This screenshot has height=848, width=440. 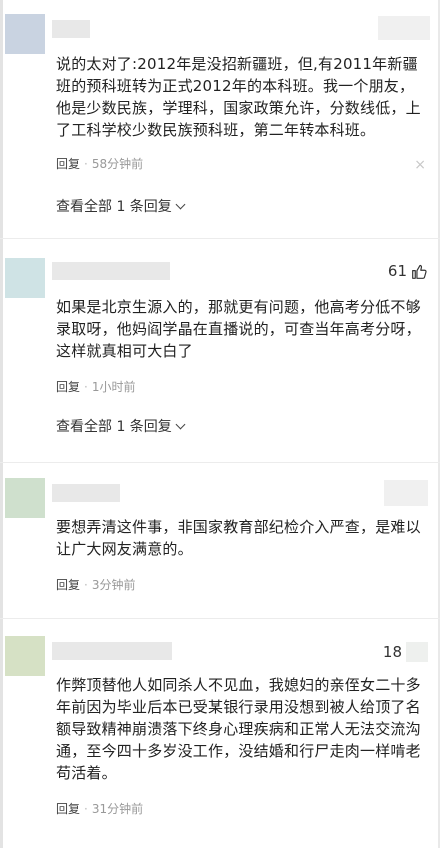 I want to click on comment-meta: 回复 · 58分钟前, so click(x=100, y=164).